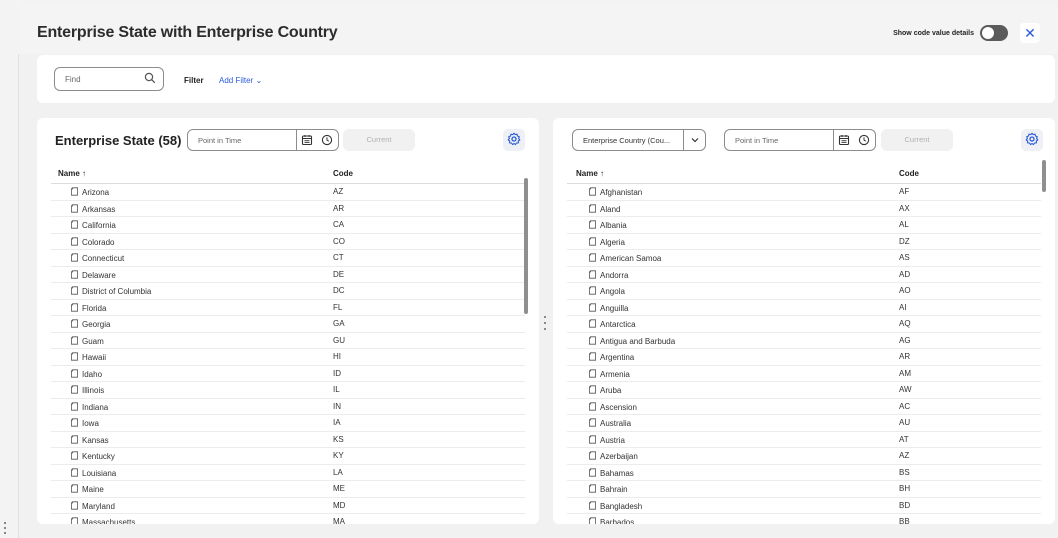 This screenshot has height=538, width=1058. I want to click on table-row: Illinois IL, so click(288, 390).